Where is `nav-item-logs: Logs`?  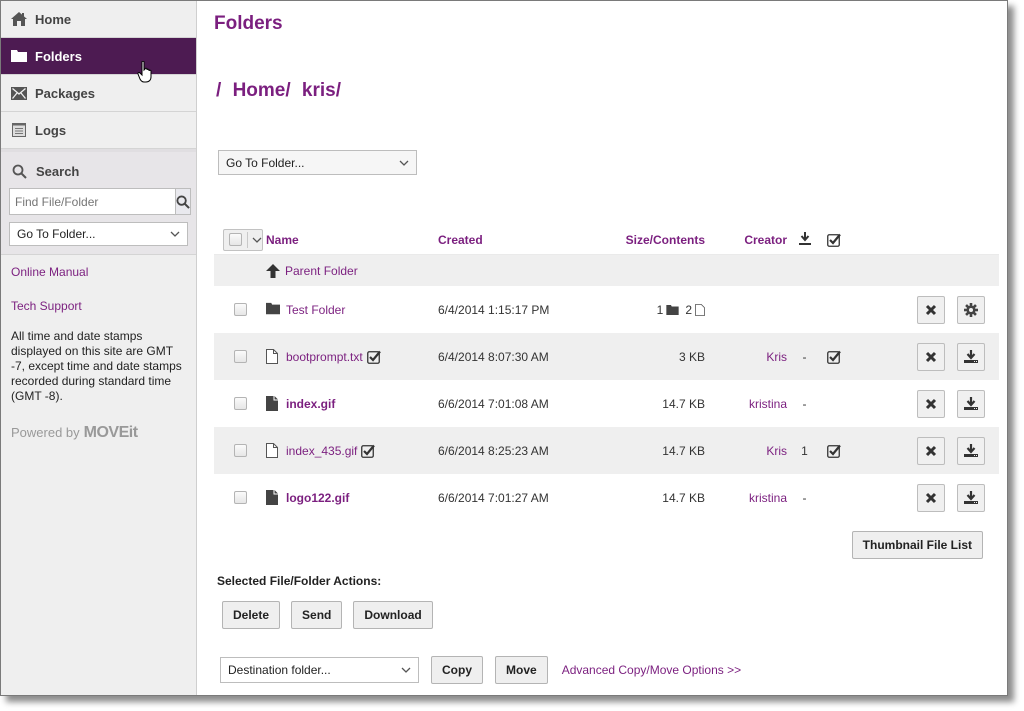
nav-item-logs: Logs is located at coordinates (98, 130).